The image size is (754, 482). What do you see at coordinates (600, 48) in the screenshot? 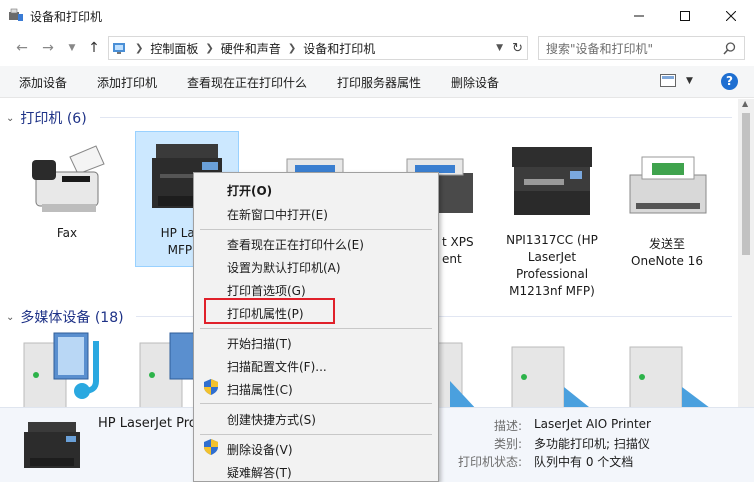
I see `search-placeholder: 搜索"设备和打印机"` at bounding box center [600, 48].